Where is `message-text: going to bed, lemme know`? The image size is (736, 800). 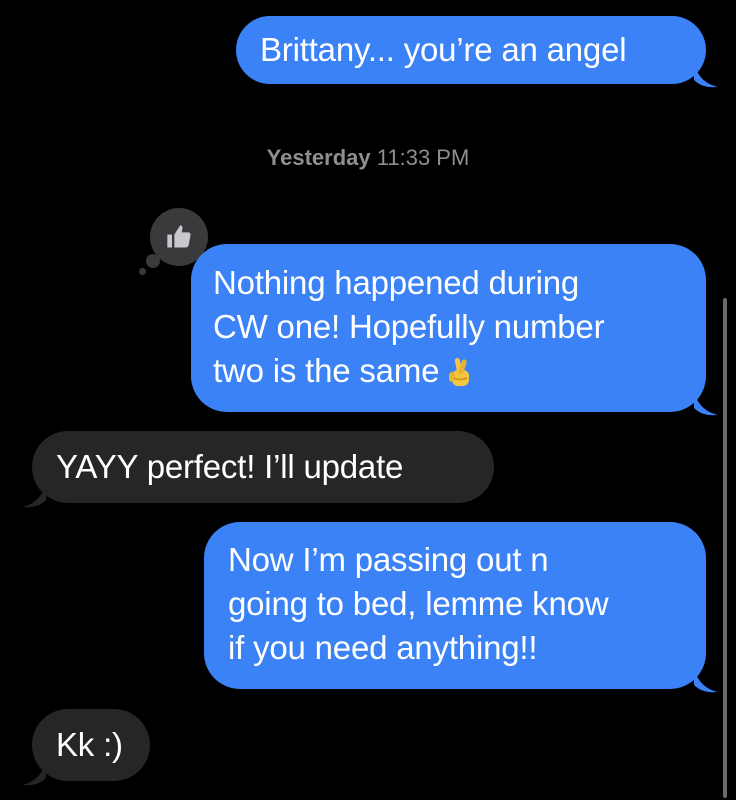 message-text: going to bed, lemme know is located at coordinates (418, 603).